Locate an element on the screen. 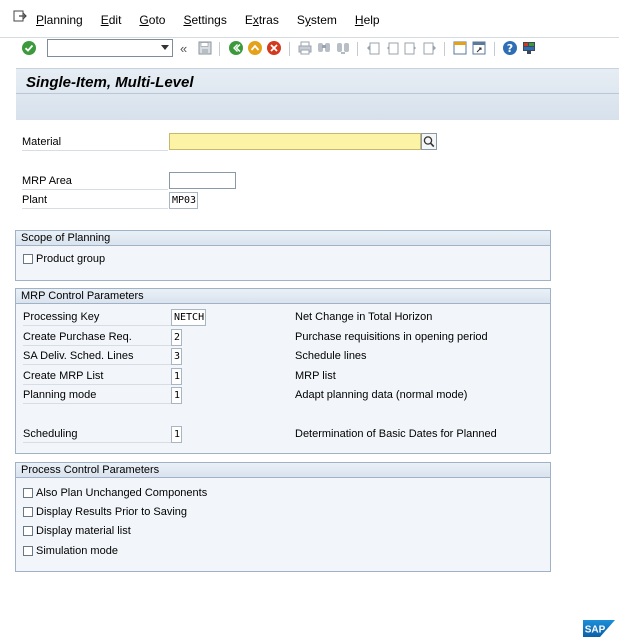 This screenshot has height=640, width=619. display-material-list-checkbox is located at coordinates (28, 531).